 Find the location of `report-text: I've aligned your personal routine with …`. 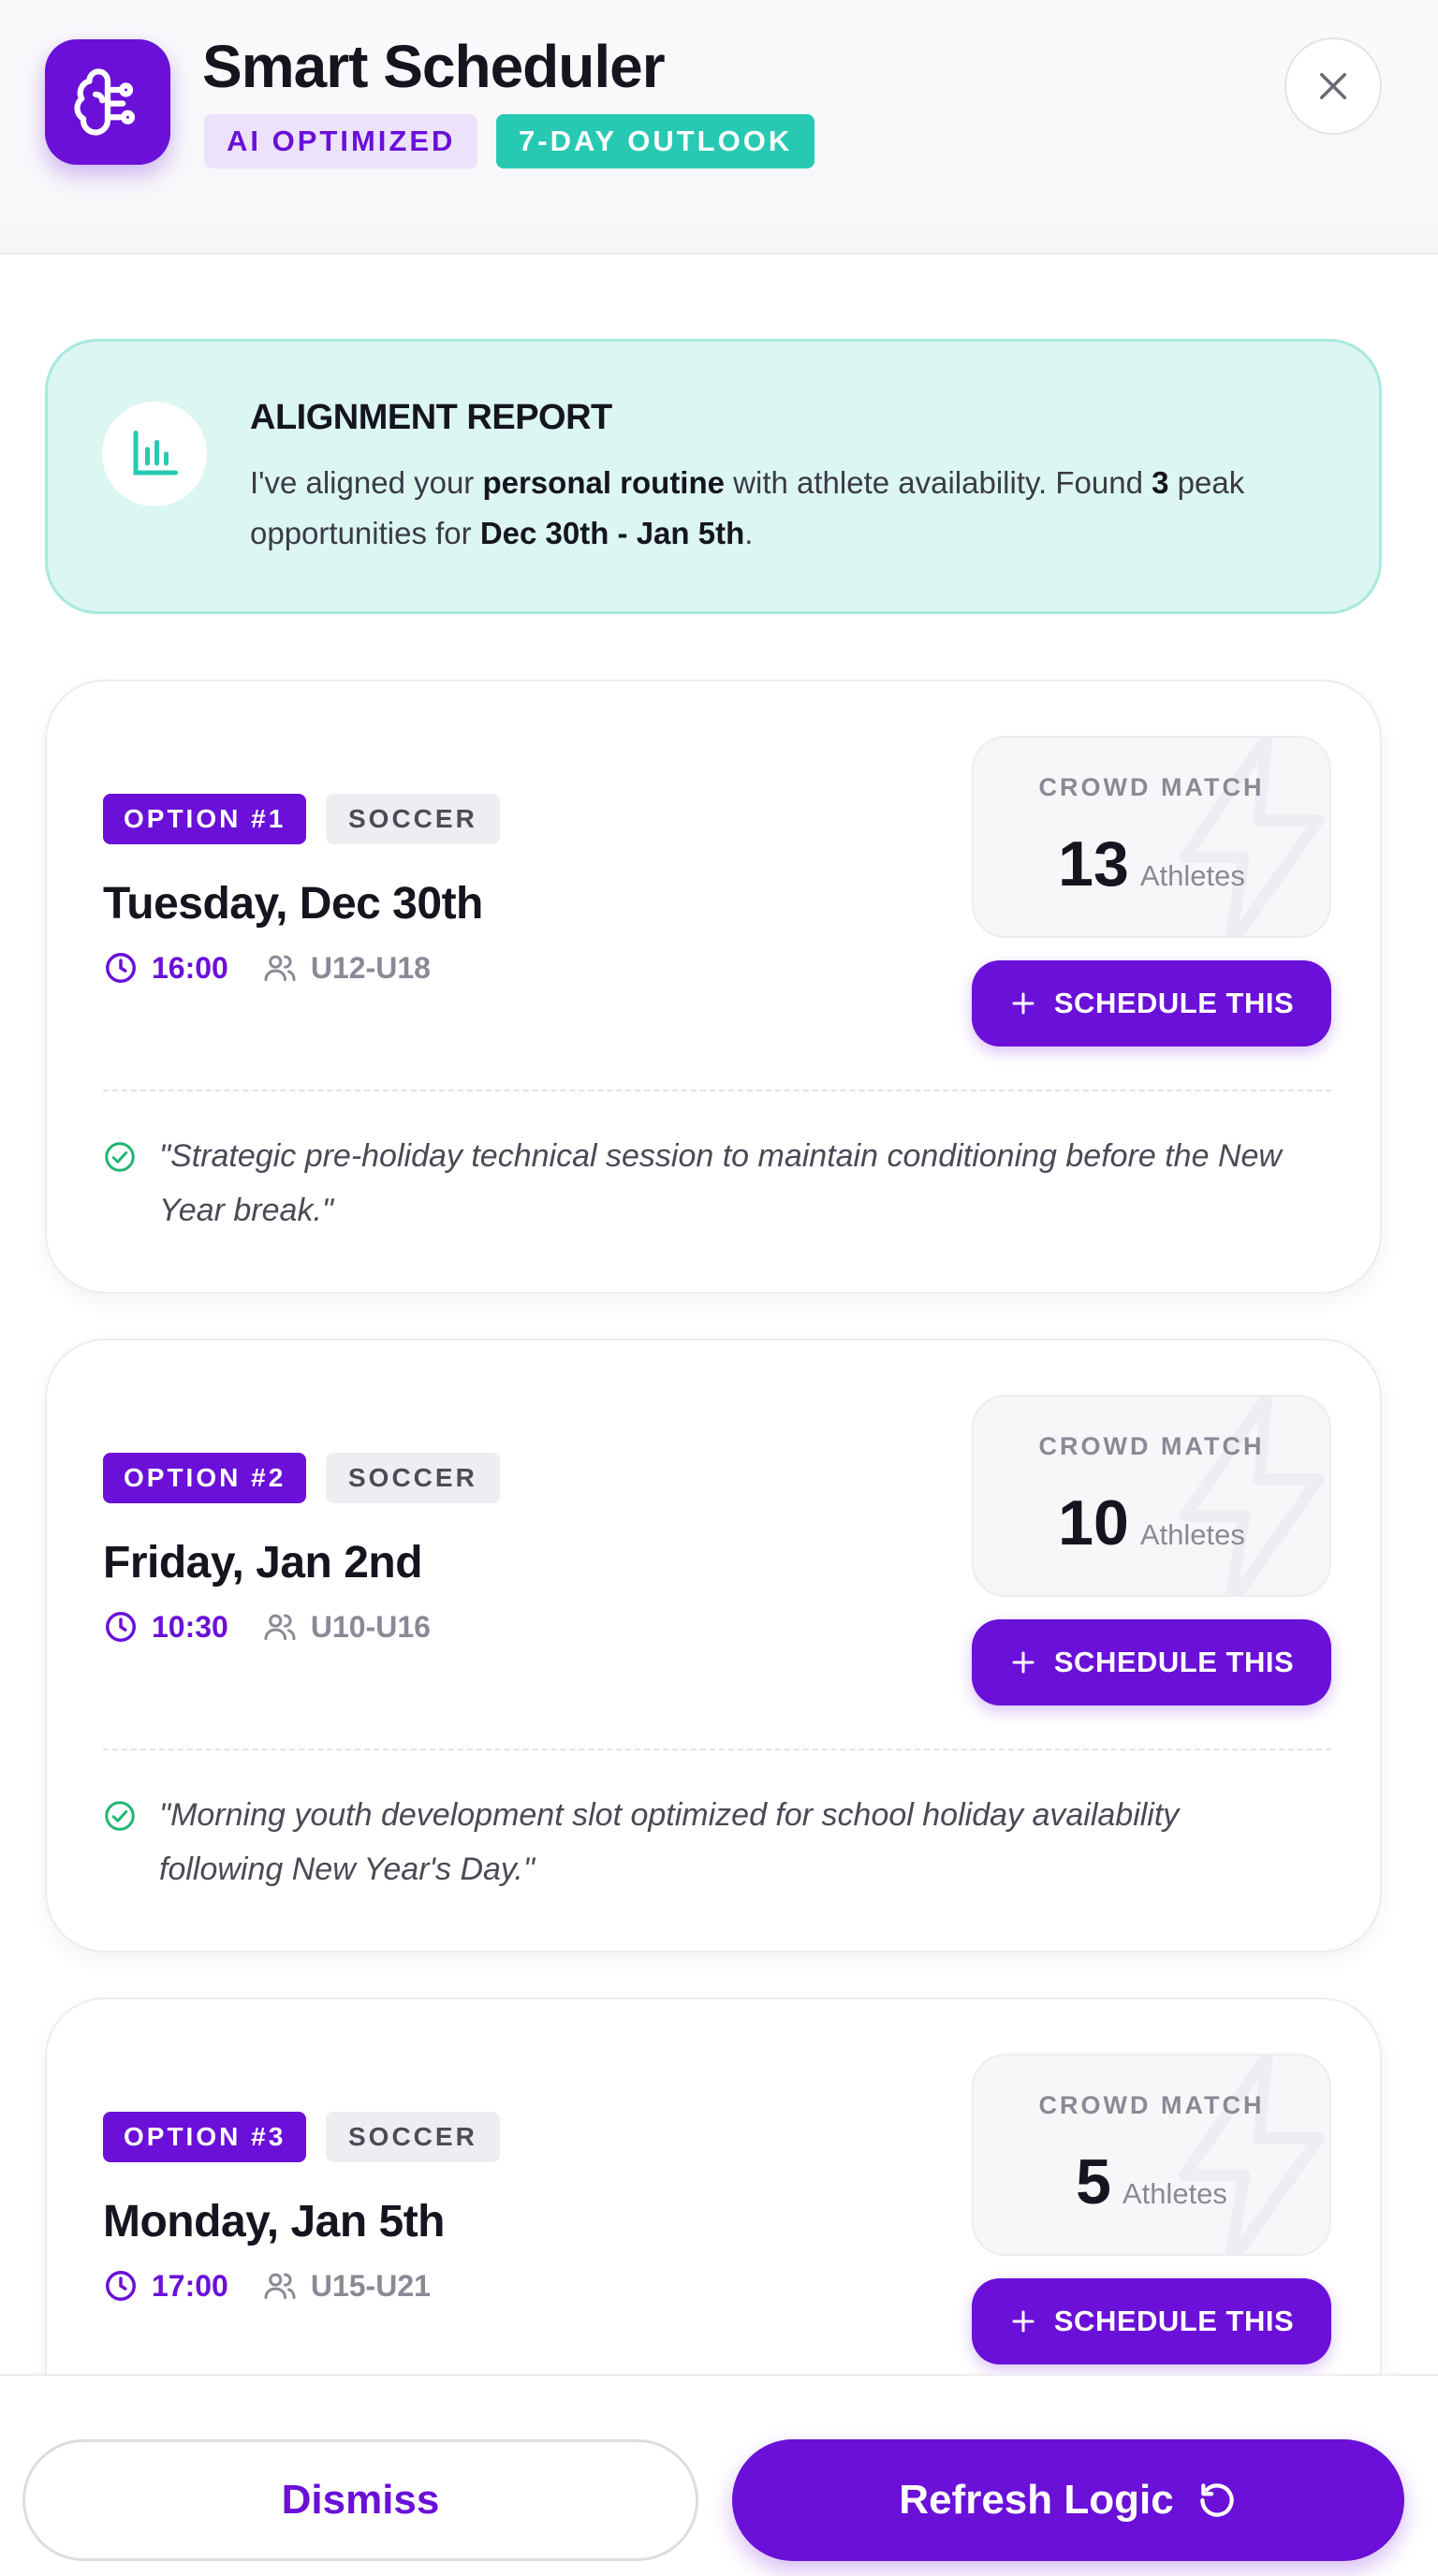

report-text: I've aligned your personal routine with … is located at coordinates (747, 507).